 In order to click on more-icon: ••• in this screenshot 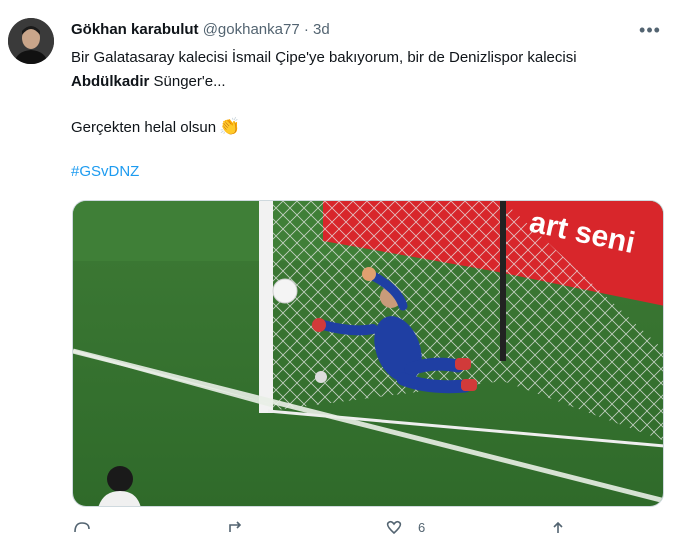, I will do `click(650, 29)`.